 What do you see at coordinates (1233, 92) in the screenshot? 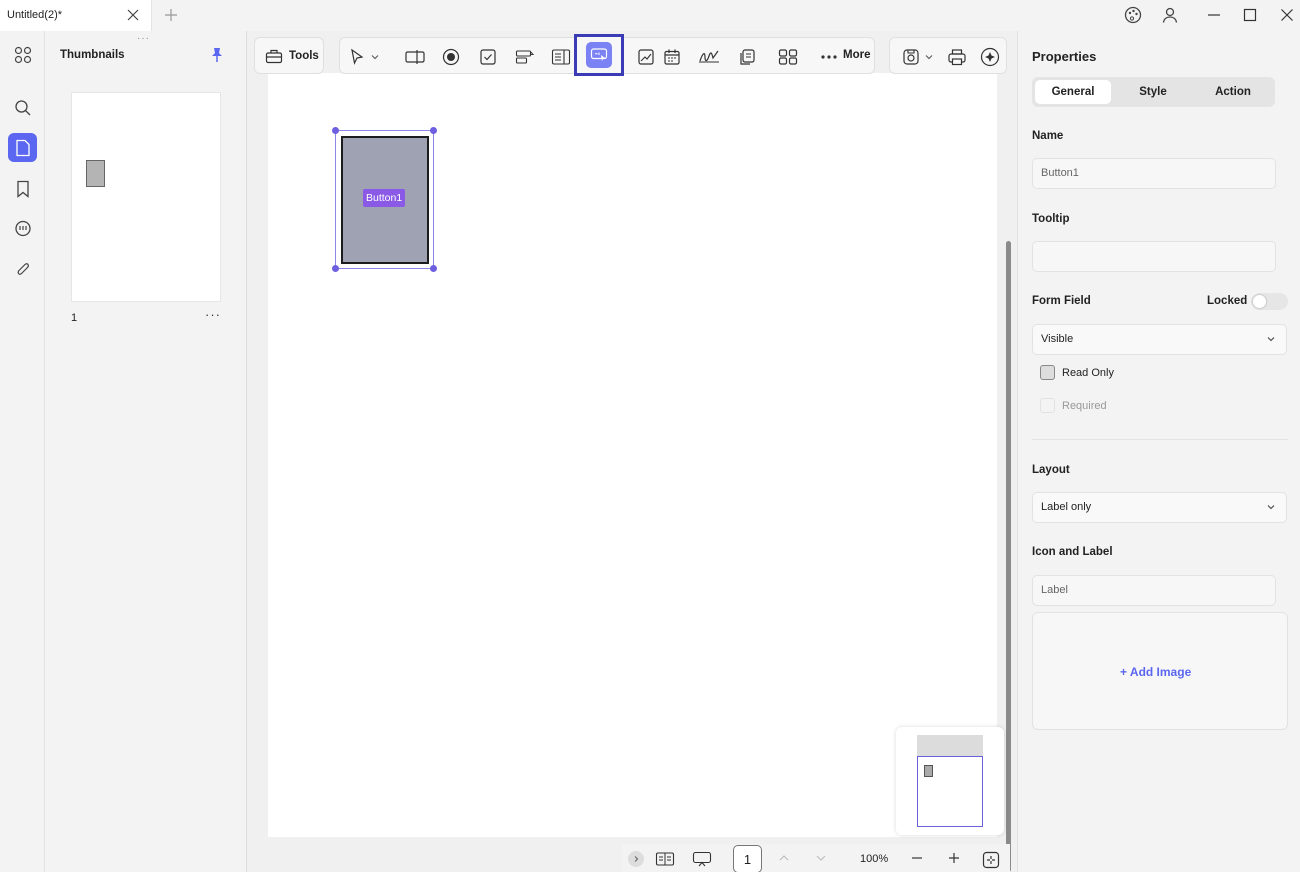
I see `tab-action: Action` at bounding box center [1233, 92].